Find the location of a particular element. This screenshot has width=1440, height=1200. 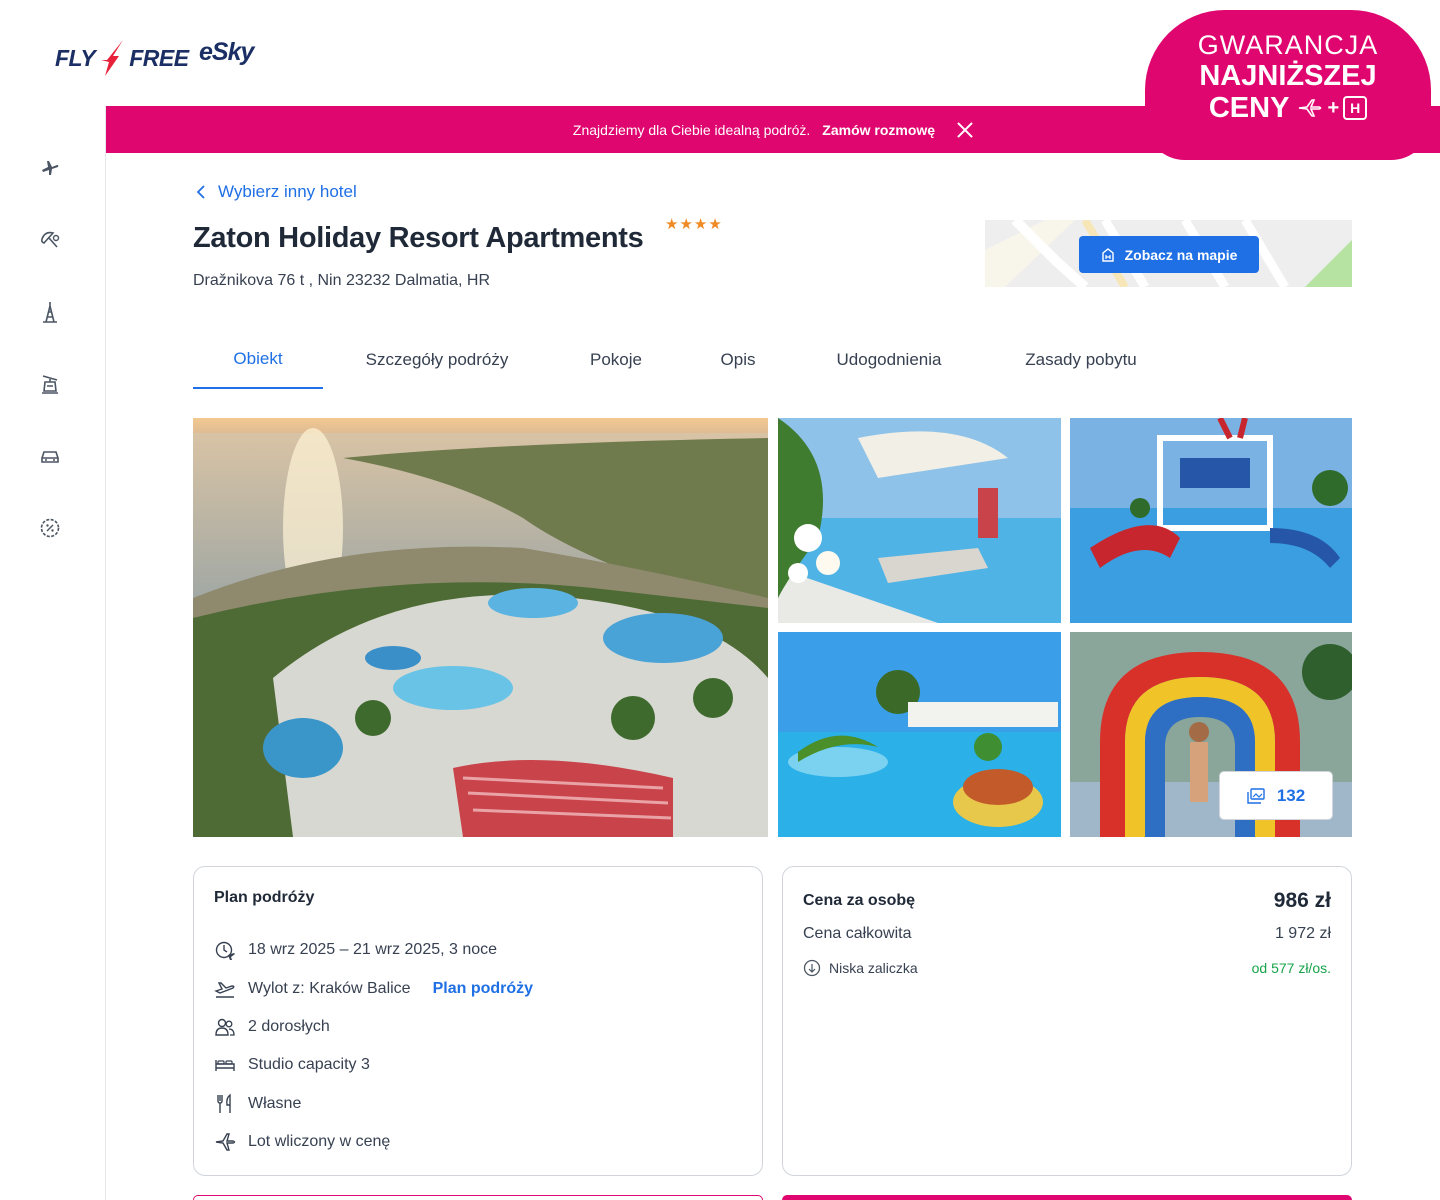

esky-logo: eSky is located at coordinates (226, 52).